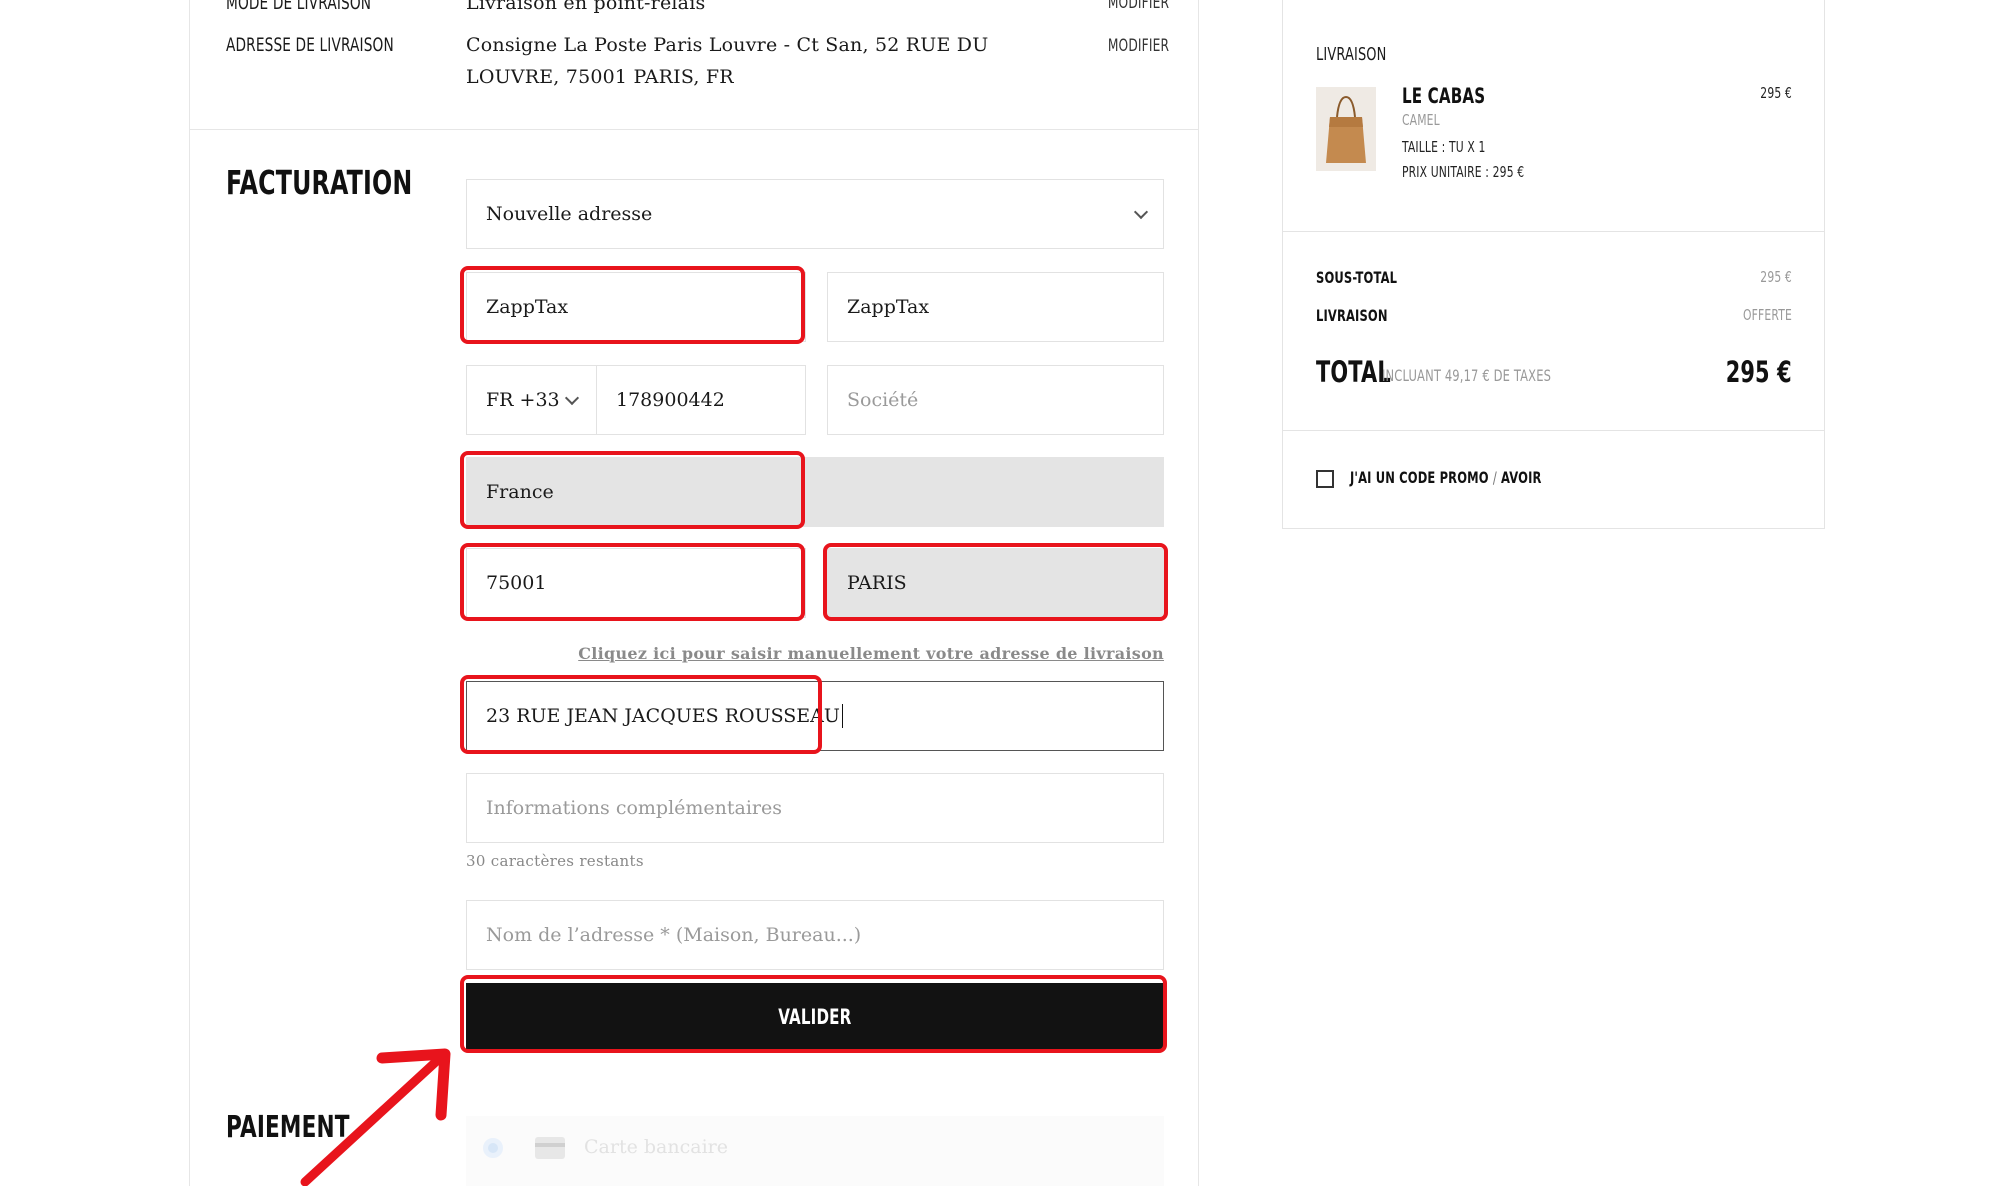 The image size is (2000, 1186). Describe the element at coordinates (674, 935) in the screenshot. I see `address-name-placeholder: Nom de l’adresse * (Maison, Bureau...)` at that location.